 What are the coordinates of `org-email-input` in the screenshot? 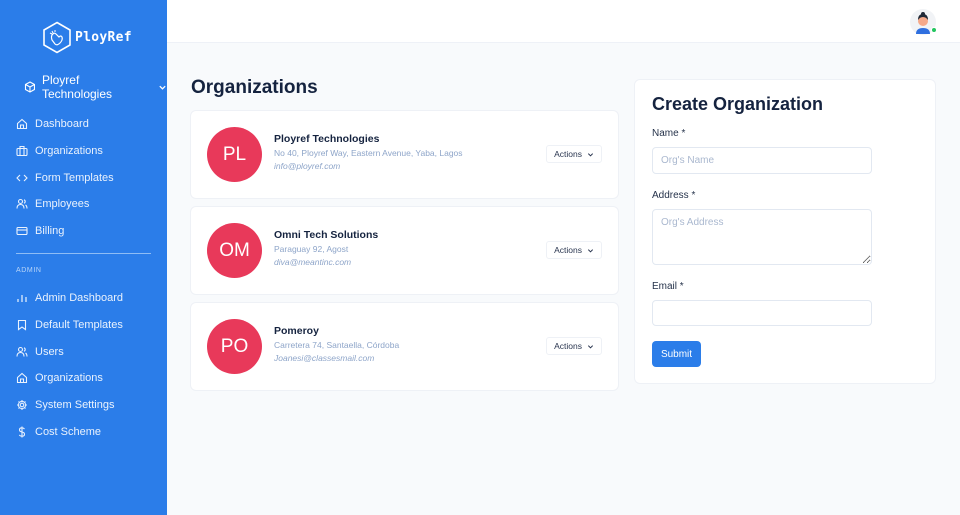 It's located at (762, 313).